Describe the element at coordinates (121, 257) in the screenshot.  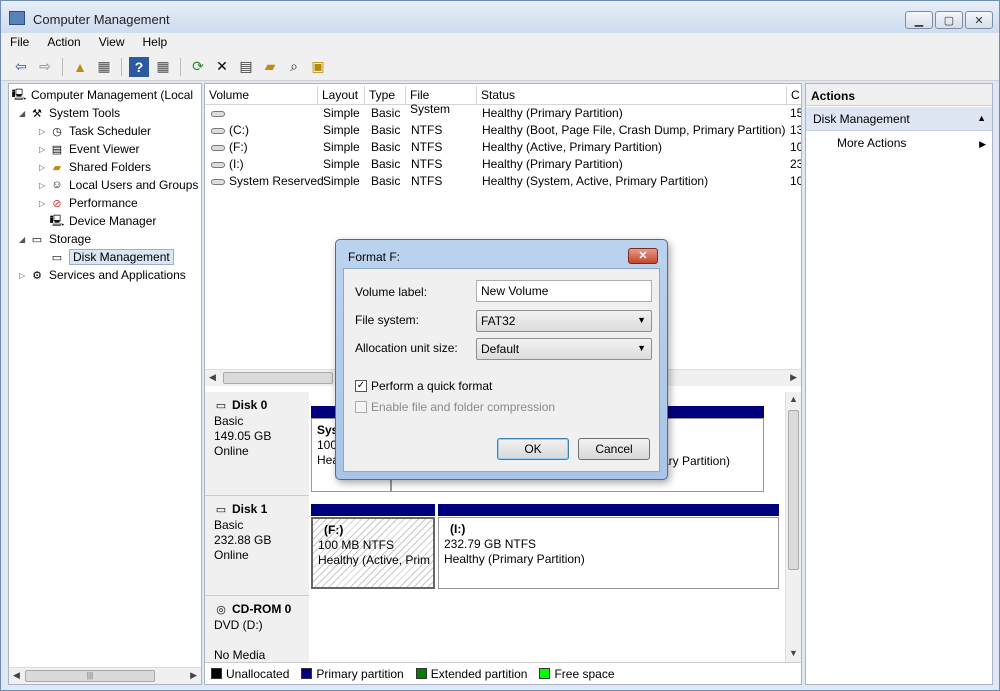
I see `tree-label: Disk Management` at that location.